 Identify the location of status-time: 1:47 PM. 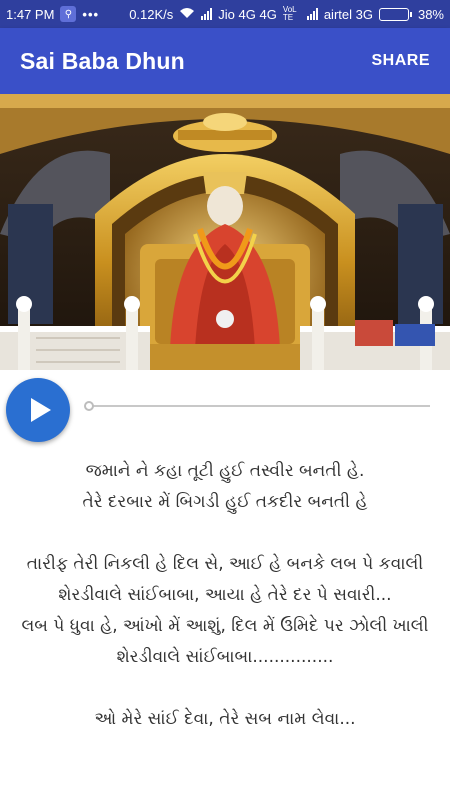
(30, 14).